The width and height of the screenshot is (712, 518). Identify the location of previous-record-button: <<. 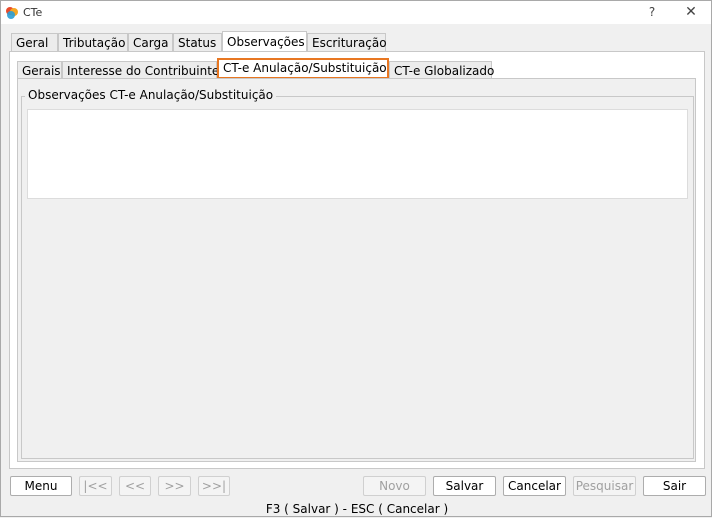
(135, 486).